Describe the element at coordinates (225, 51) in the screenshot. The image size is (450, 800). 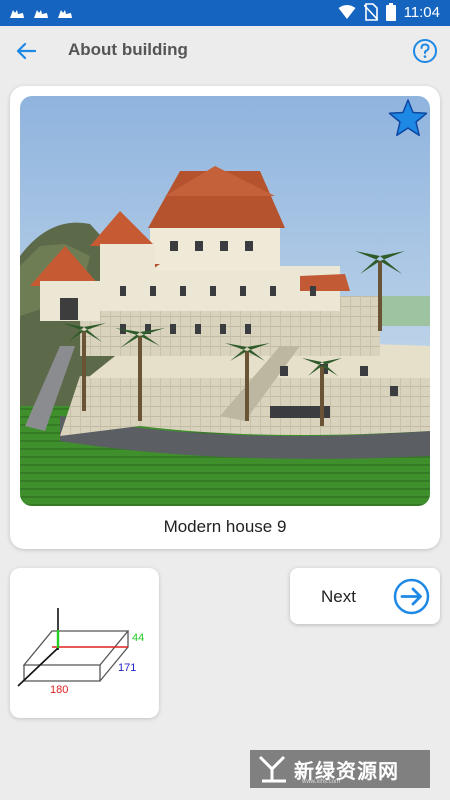
I see `app-bar: About building` at that location.